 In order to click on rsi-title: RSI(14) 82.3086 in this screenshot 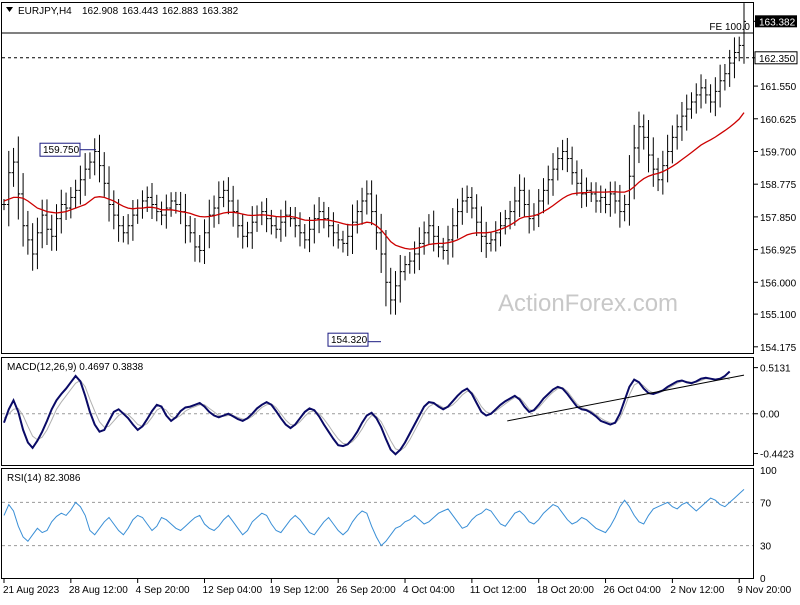, I will do `click(44, 478)`.